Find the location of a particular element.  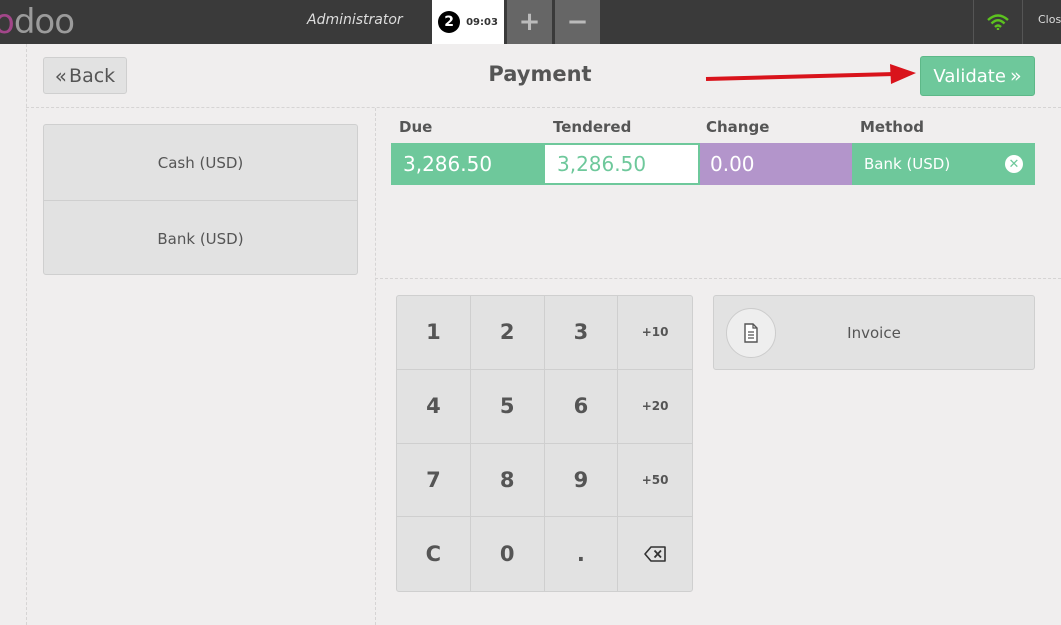

numpad-key-7: 7 is located at coordinates (434, 480).